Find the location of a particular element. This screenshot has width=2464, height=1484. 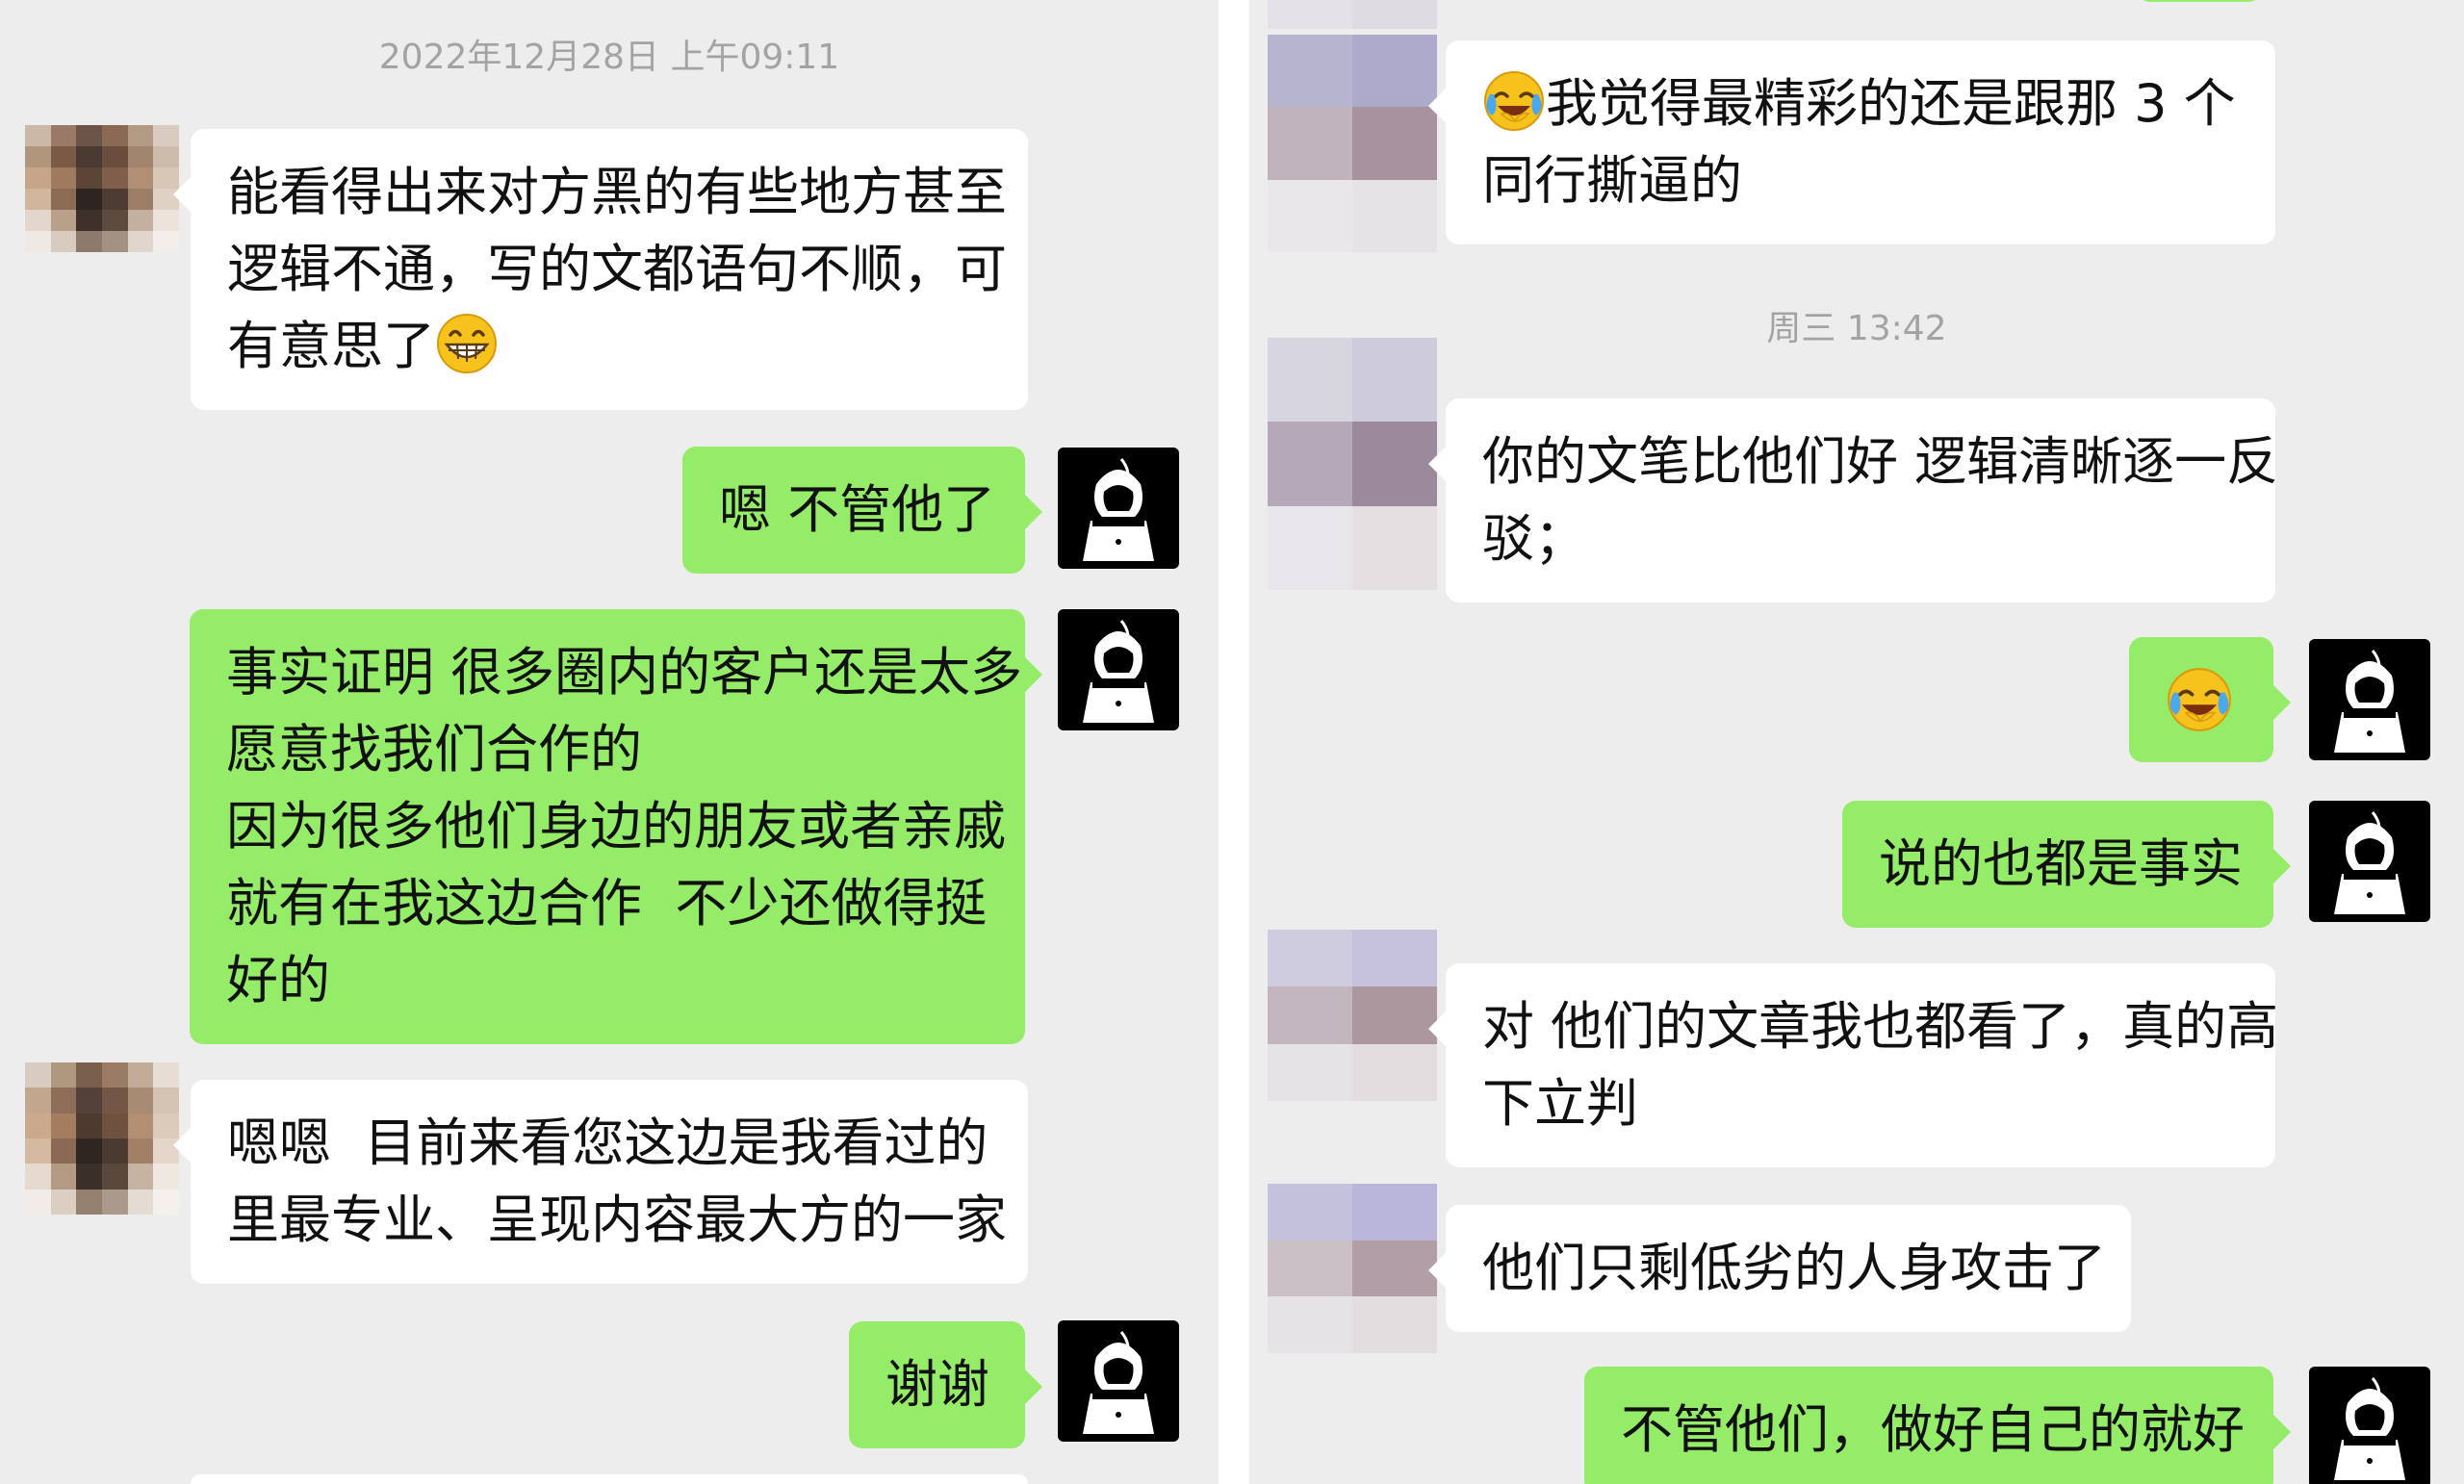

message-line is located at coordinates (2201, 705).